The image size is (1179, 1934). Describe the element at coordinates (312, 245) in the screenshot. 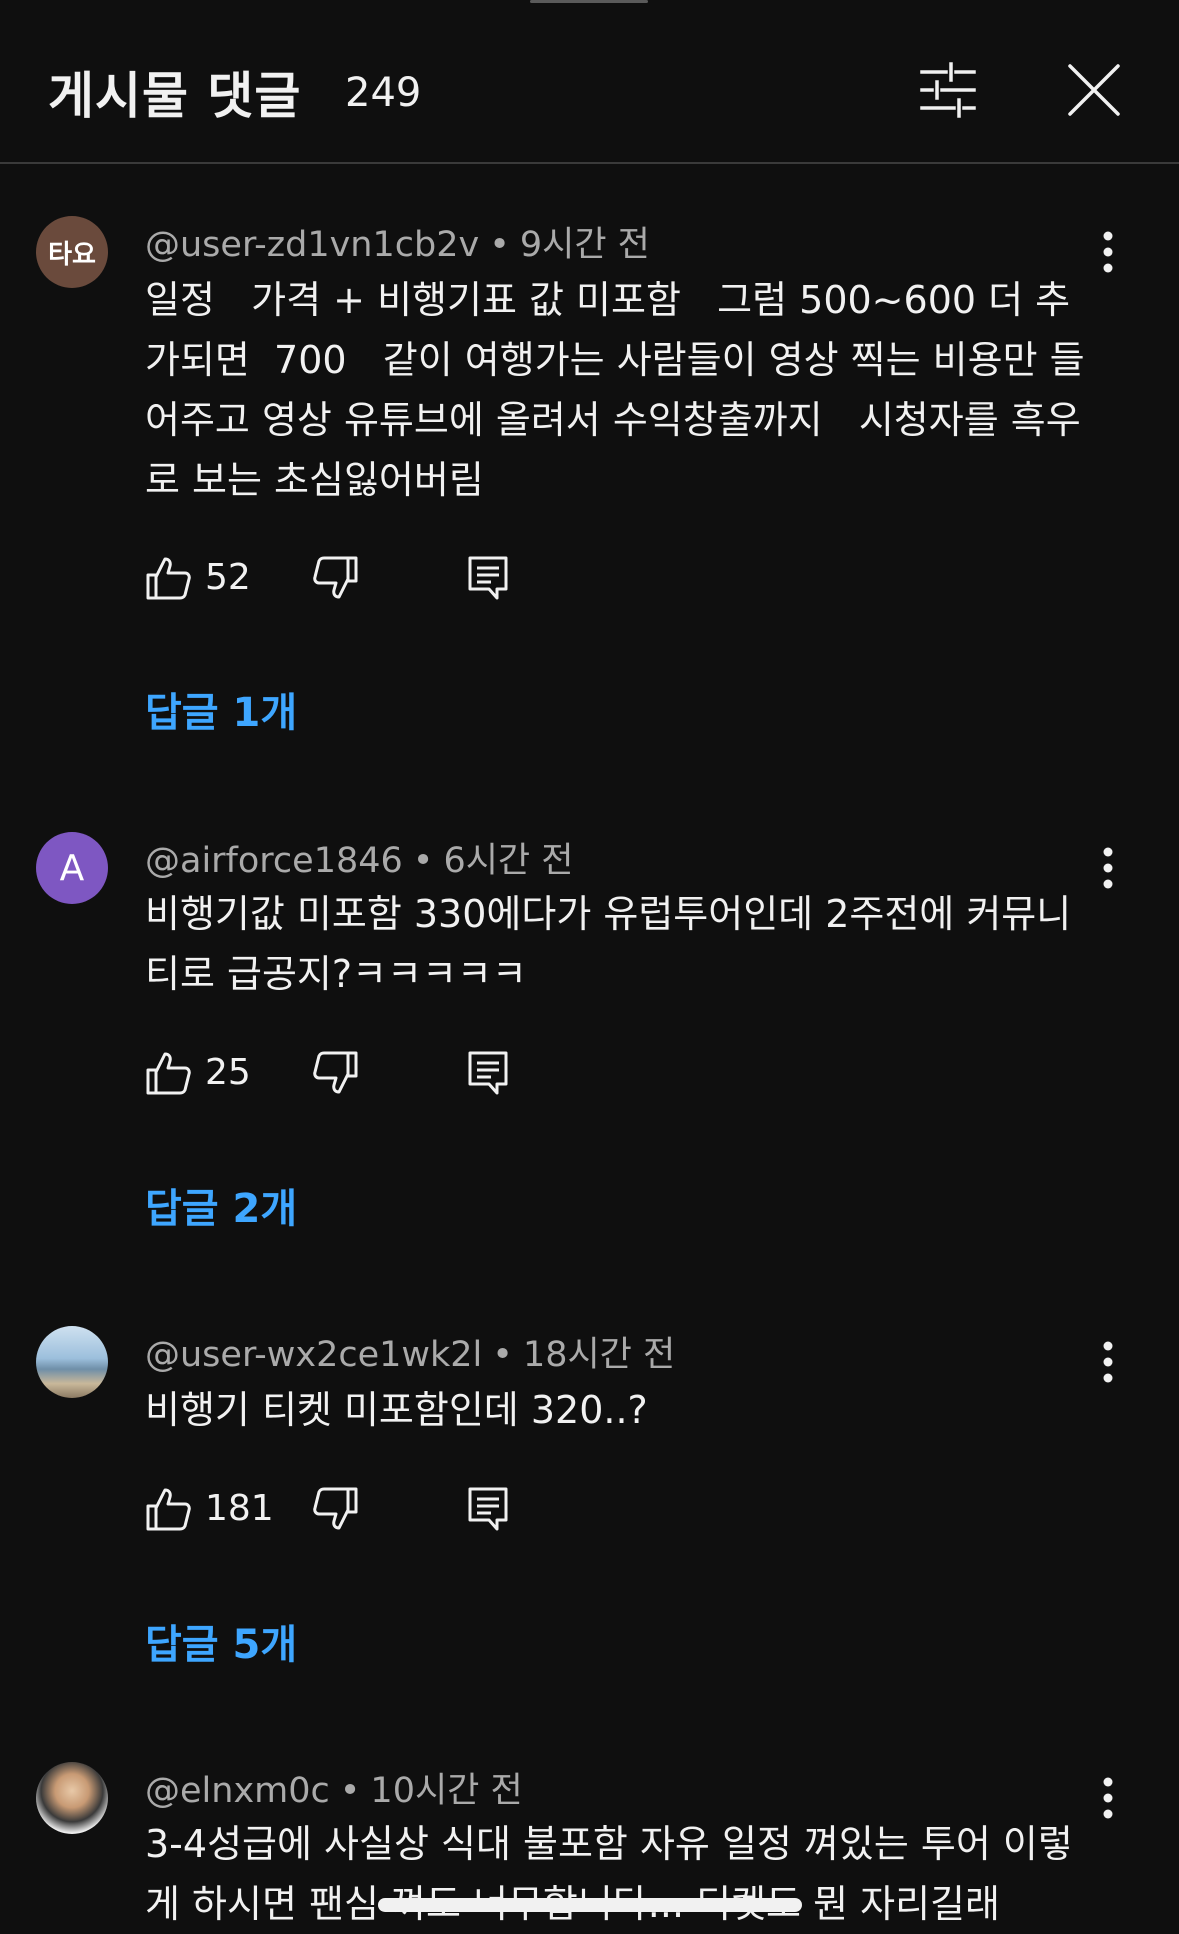

I see `comment-username: @user-zd1vn1cb2v` at that location.